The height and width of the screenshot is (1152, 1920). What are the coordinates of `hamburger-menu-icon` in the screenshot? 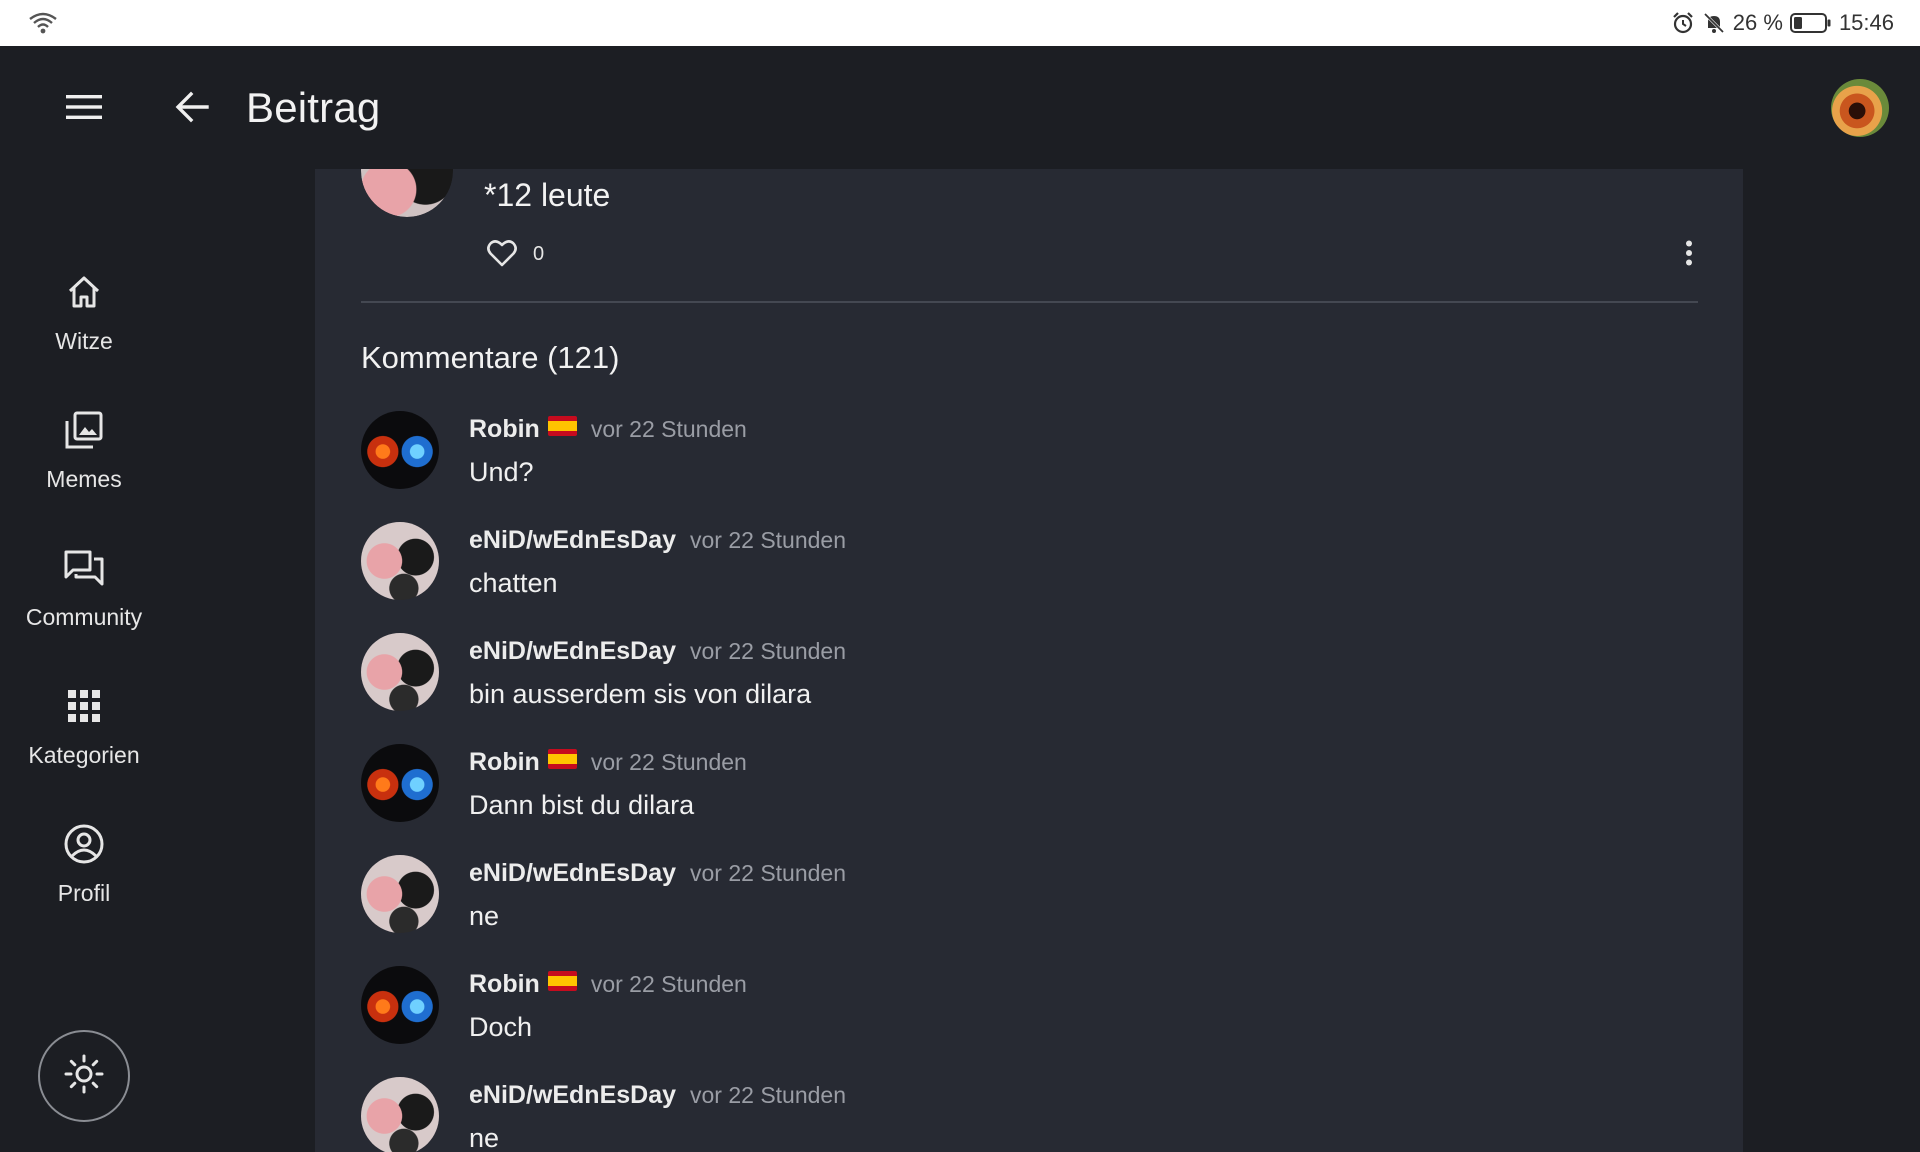 It's located at (84, 109).